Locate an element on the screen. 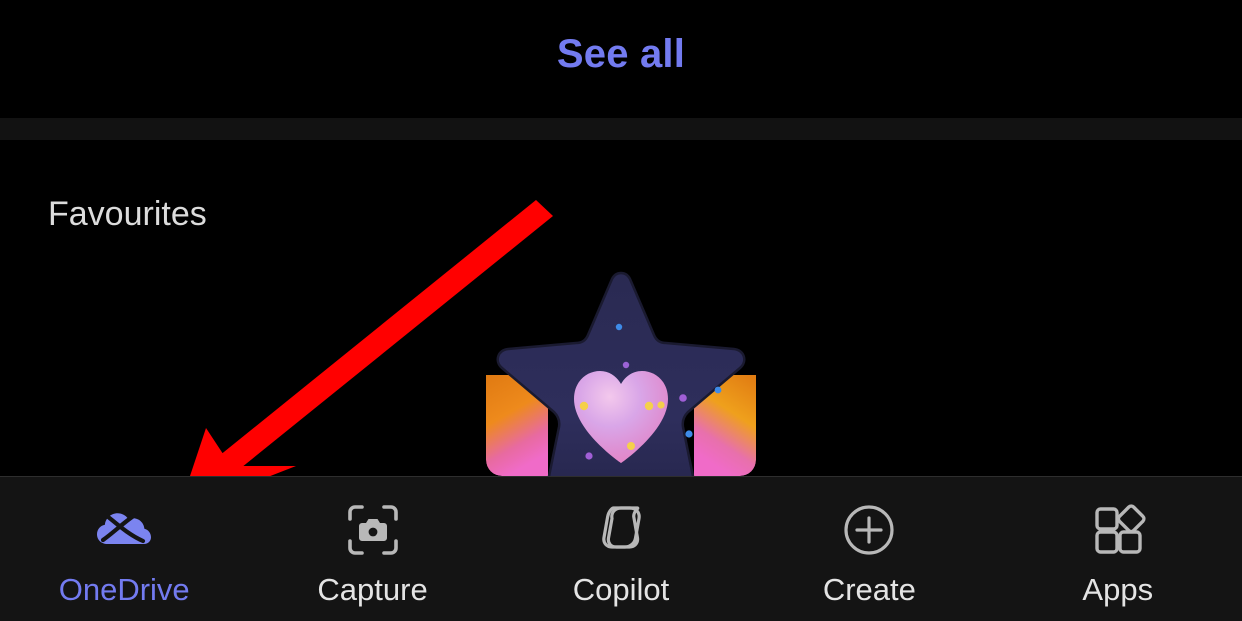  nav-item-capture: Capture is located at coordinates (373, 549).